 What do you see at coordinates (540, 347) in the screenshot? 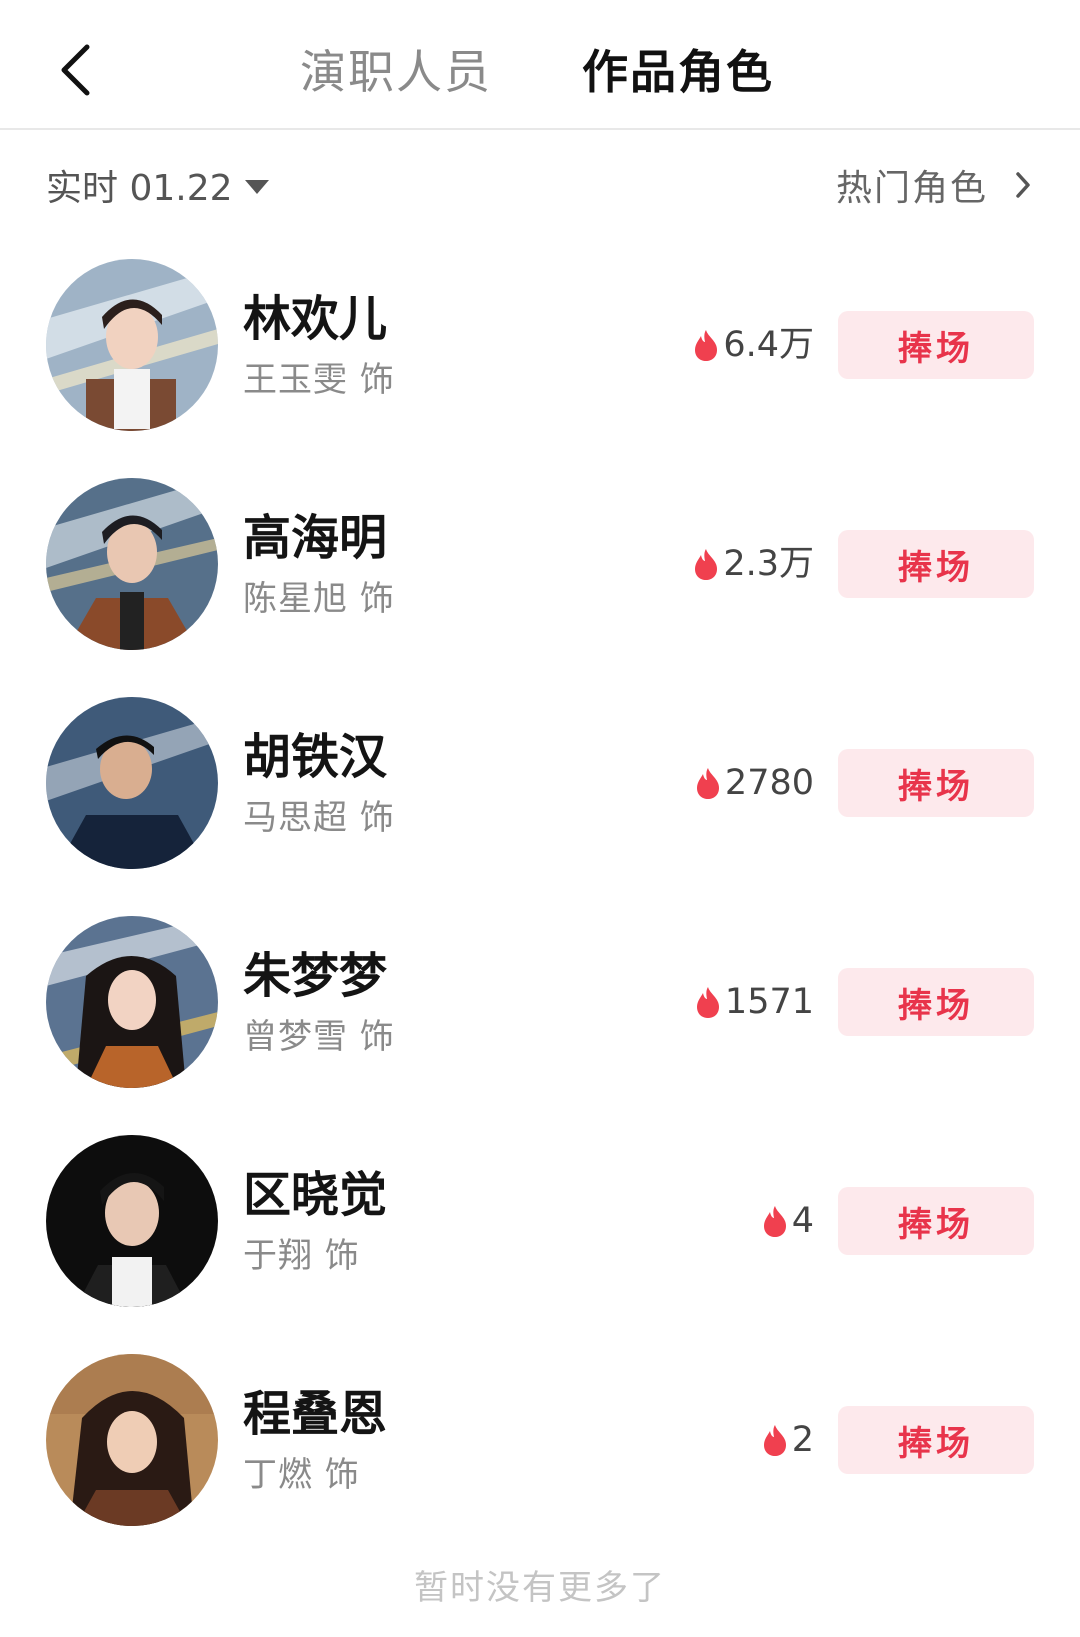
I see `role-row: 林欢儿 王玉雯 饰 6.4万 捧场` at bounding box center [540, 347].